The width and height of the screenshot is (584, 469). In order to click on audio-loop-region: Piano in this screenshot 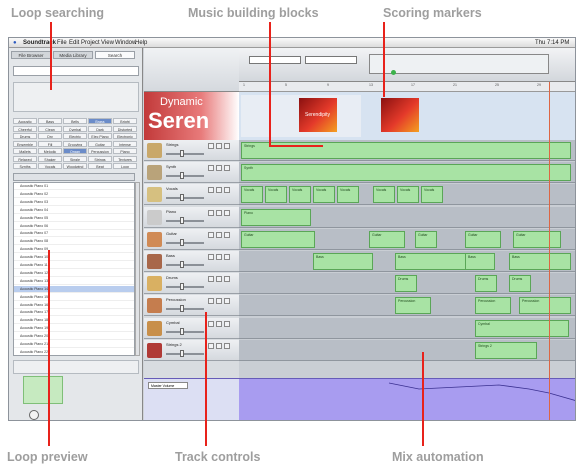, I will do `click(276, 217)`.